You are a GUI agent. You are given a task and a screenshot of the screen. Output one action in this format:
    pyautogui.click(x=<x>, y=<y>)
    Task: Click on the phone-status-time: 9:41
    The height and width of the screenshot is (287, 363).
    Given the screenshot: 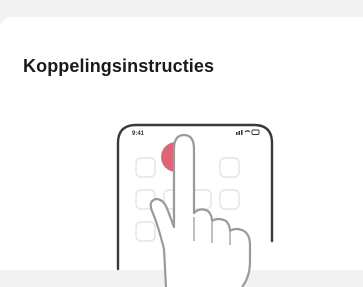 What is the action you would take?
    pyautogui.click(x=138, y=134)
    